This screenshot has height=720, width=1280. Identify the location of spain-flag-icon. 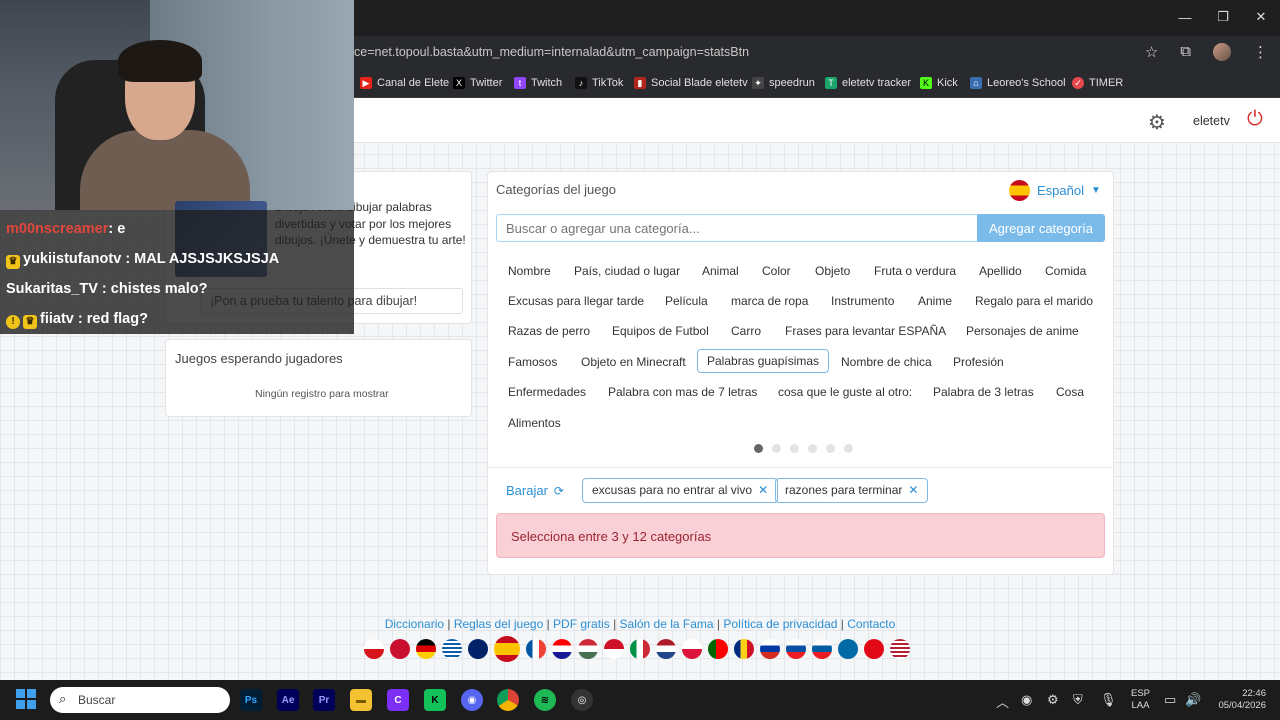
(507, 649).